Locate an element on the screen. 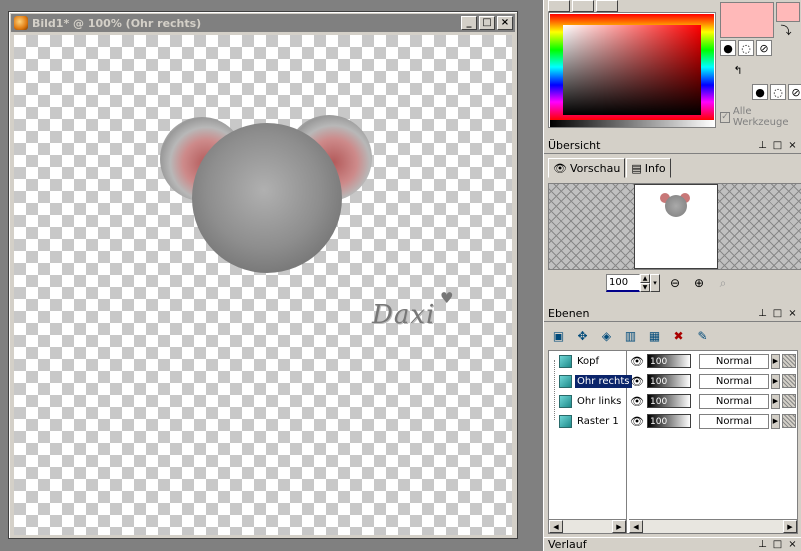 The width and height of the screenshot is (801, 551). zoom-out-icon: ⊖ is located at coordinates (675, 283).